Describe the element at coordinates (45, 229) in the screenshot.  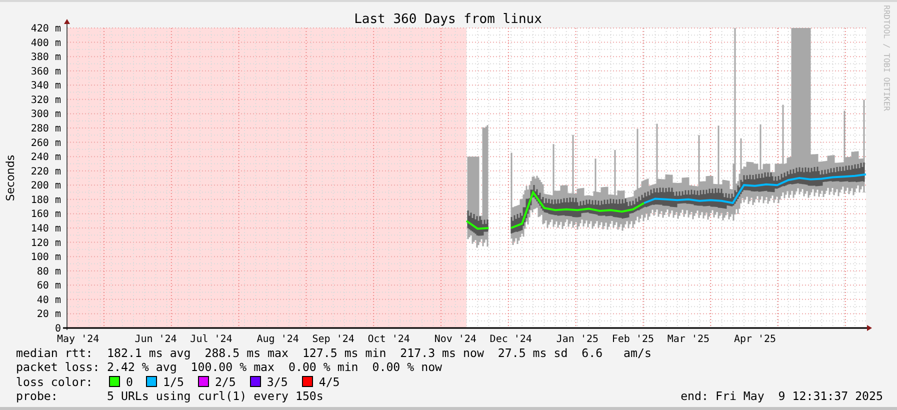
I see `axis-tick-label: 140 m` at that location.